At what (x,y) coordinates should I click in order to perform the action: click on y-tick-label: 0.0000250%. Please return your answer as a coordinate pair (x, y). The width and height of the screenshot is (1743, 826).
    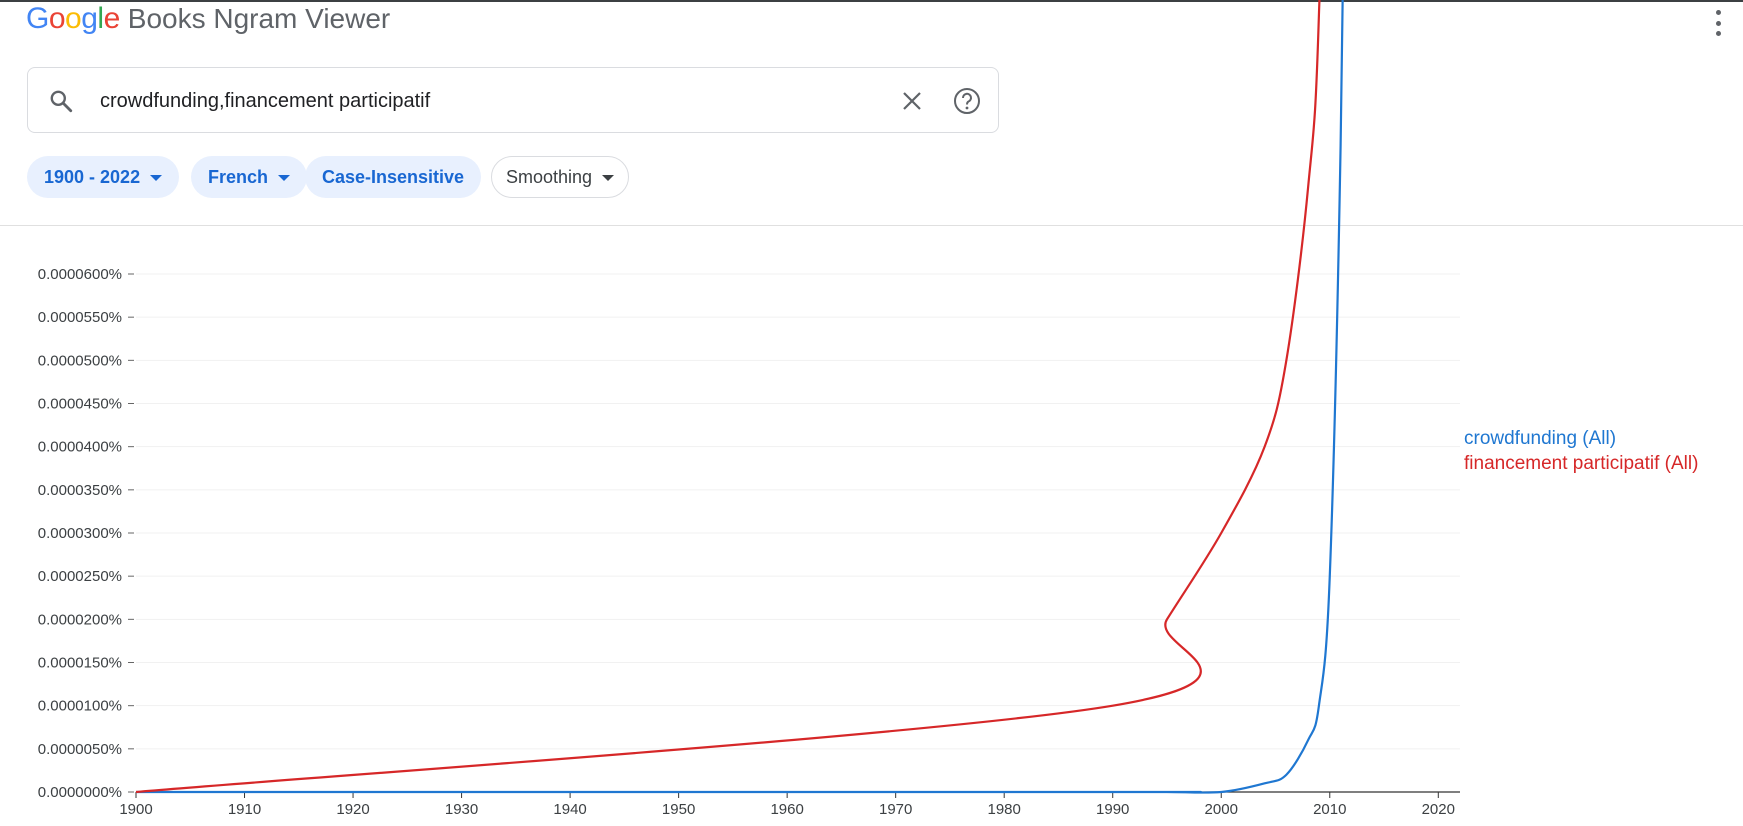
    Looking at the image, I should click on (80, 576).